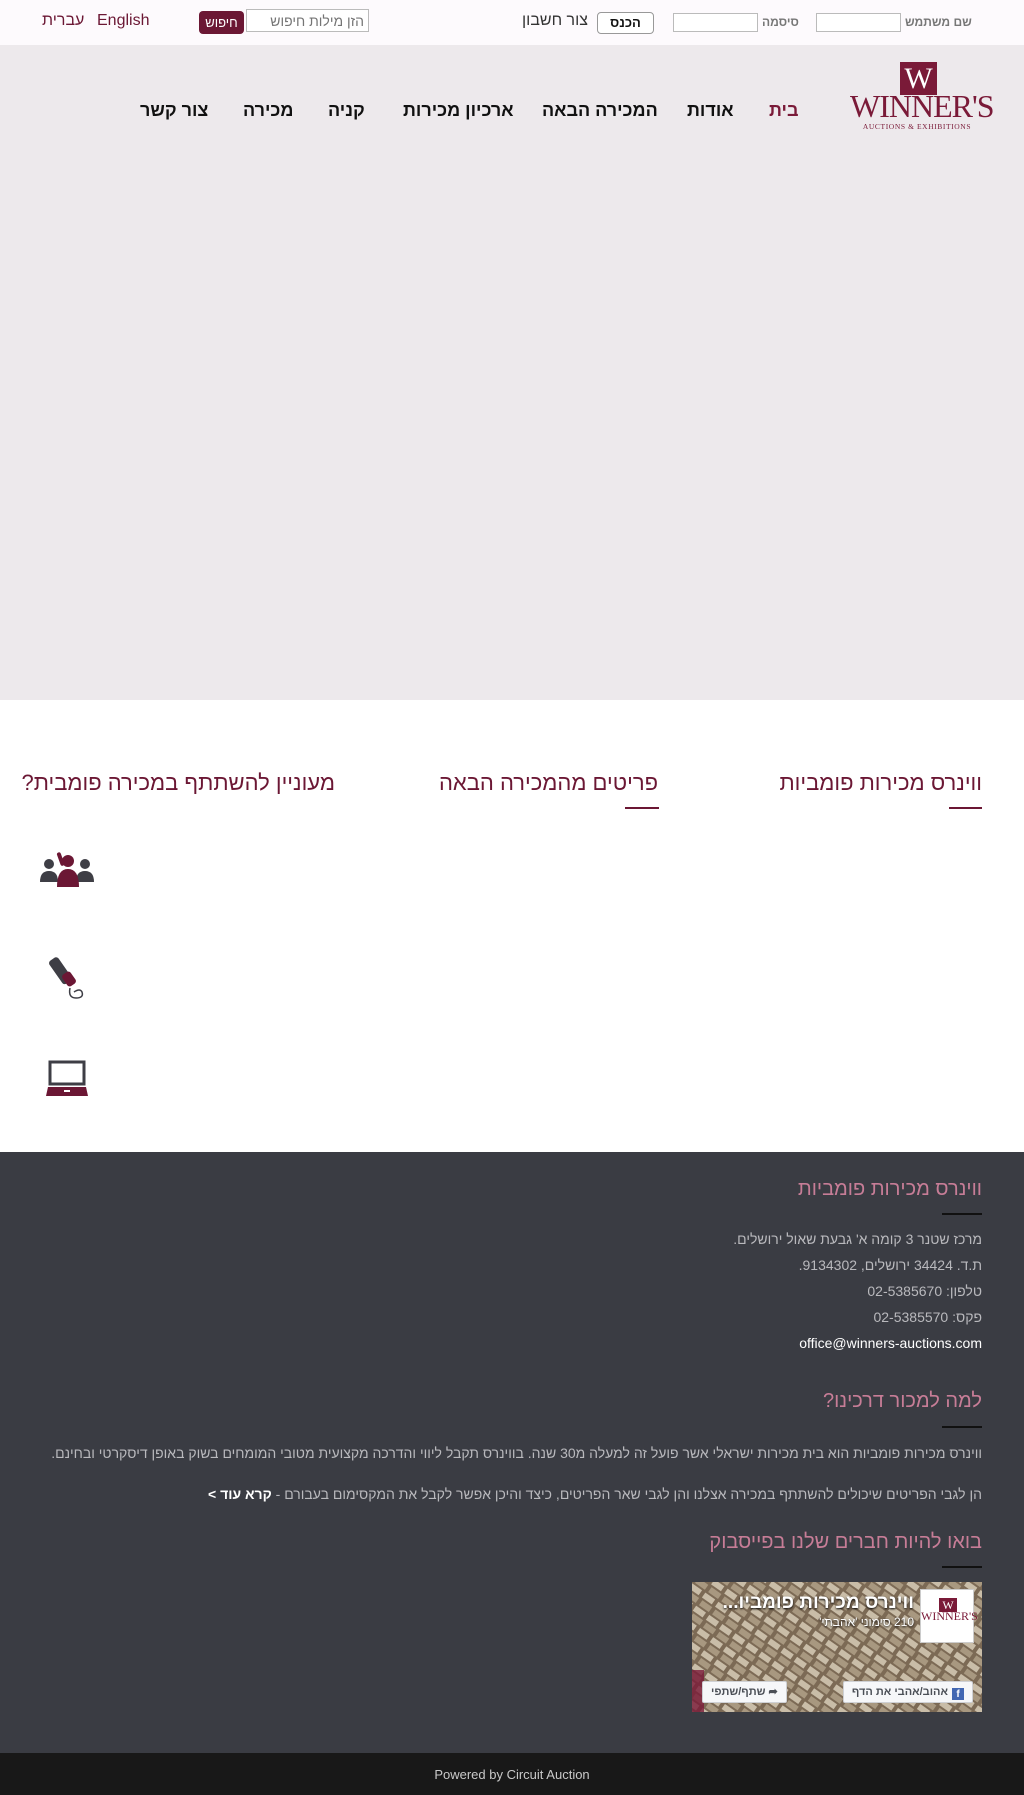  What do you see at coordinates (771, 1692) in the screenshot?
I see `share-icon: ➦` at bounding box center [771, 1692].